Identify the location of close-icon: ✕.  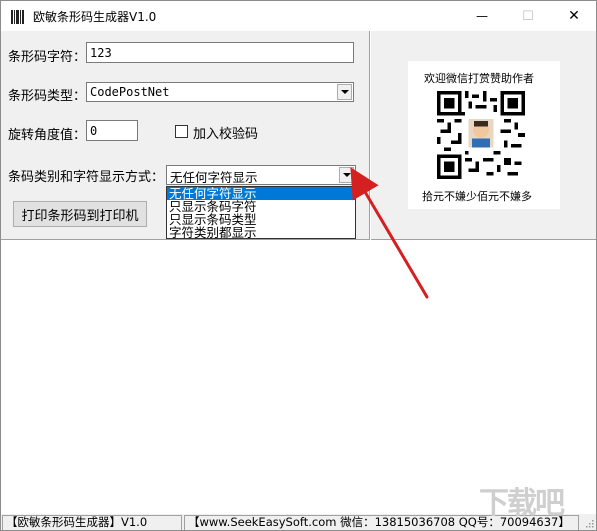
(574, 16).